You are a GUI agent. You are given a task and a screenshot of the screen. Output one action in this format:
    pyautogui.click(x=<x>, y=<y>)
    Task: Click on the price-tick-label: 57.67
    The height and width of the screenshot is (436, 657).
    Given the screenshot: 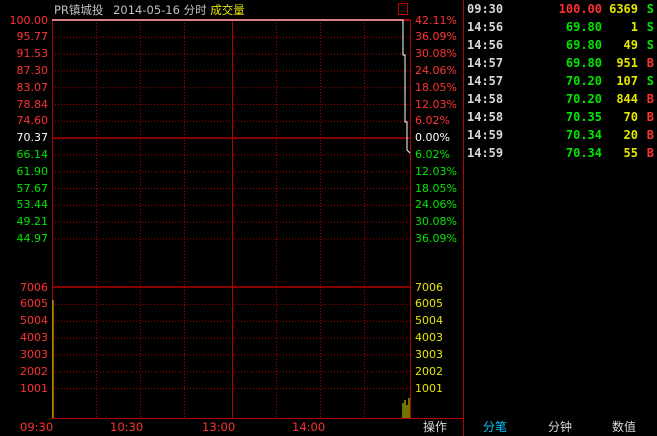 What is the action you would take?
    pyautogui.click(x=32, y=188)
    